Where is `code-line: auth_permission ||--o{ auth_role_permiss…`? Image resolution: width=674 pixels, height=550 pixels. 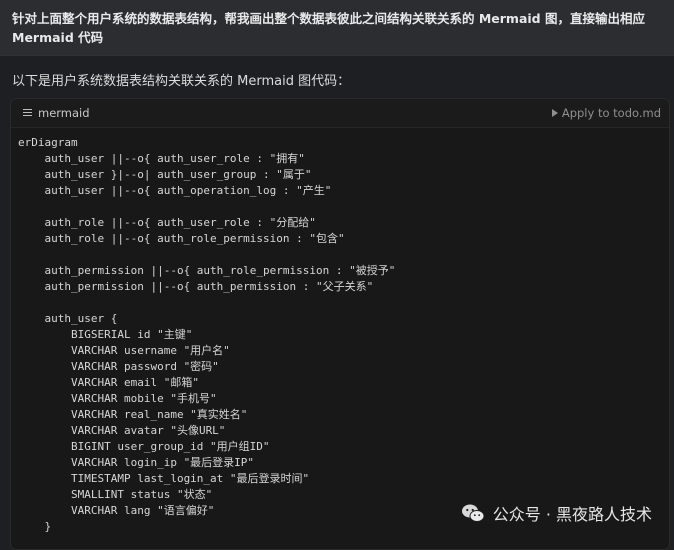 code-line: auth_permission ||--o{ auth_role_permiss… is located at coordinates (207, 270).